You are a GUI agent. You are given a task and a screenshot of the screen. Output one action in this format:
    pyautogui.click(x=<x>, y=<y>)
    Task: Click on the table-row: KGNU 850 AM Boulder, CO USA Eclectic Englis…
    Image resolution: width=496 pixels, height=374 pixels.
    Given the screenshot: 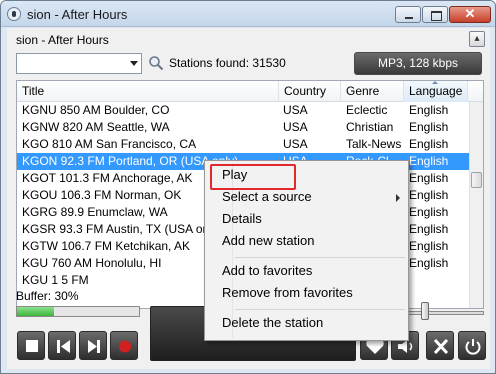 What is the action you would take?
    pyautogui.click(x=243, y=110)
    